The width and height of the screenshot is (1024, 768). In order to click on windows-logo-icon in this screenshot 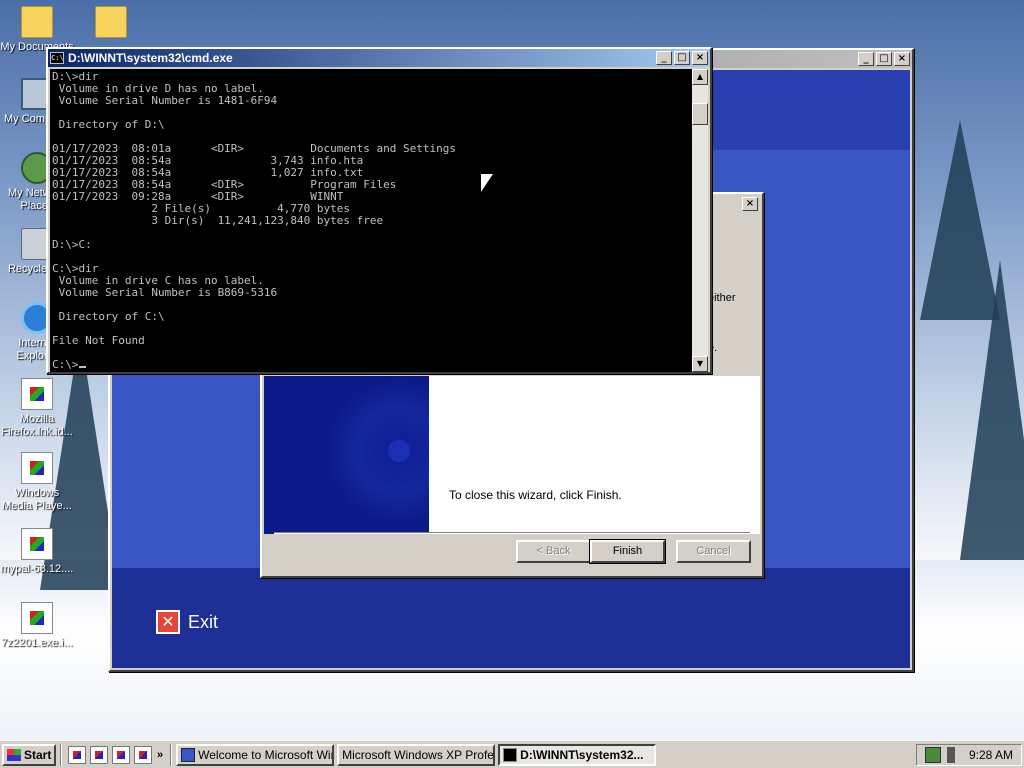, I will do `click(14, 754)`.